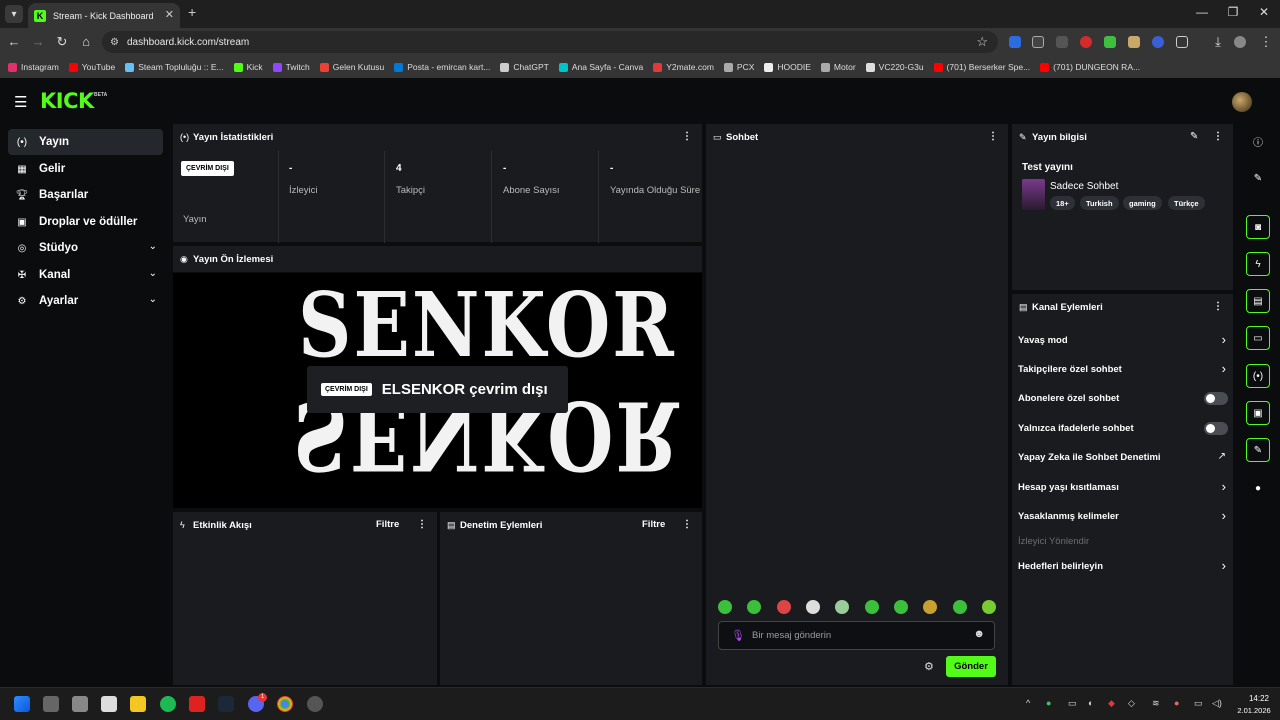 Image resolution: width=1280 pixels, height=720 pixels. Describe the element at coordinates (1124, 458) in the screenshot. I see `action-ai-moderation: Yapay Zeka ile Sohbet Denetimi ↗` at that location.